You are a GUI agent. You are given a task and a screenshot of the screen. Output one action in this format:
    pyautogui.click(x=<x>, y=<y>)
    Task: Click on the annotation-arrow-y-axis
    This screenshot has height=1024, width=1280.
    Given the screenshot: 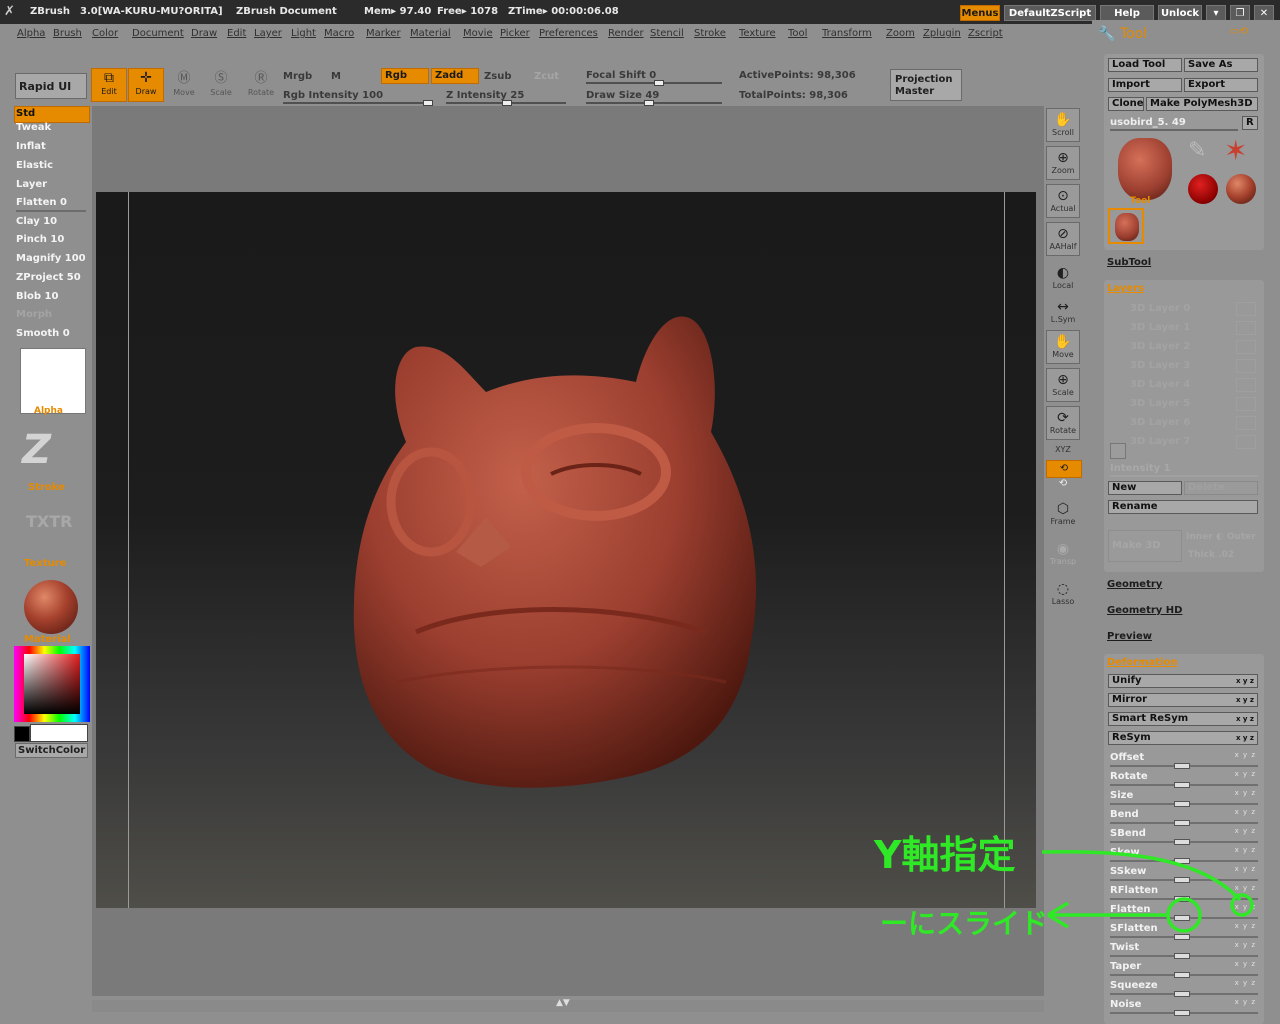 What is the action you would take?
    pyautogui.click(x=1141, y=875)
    